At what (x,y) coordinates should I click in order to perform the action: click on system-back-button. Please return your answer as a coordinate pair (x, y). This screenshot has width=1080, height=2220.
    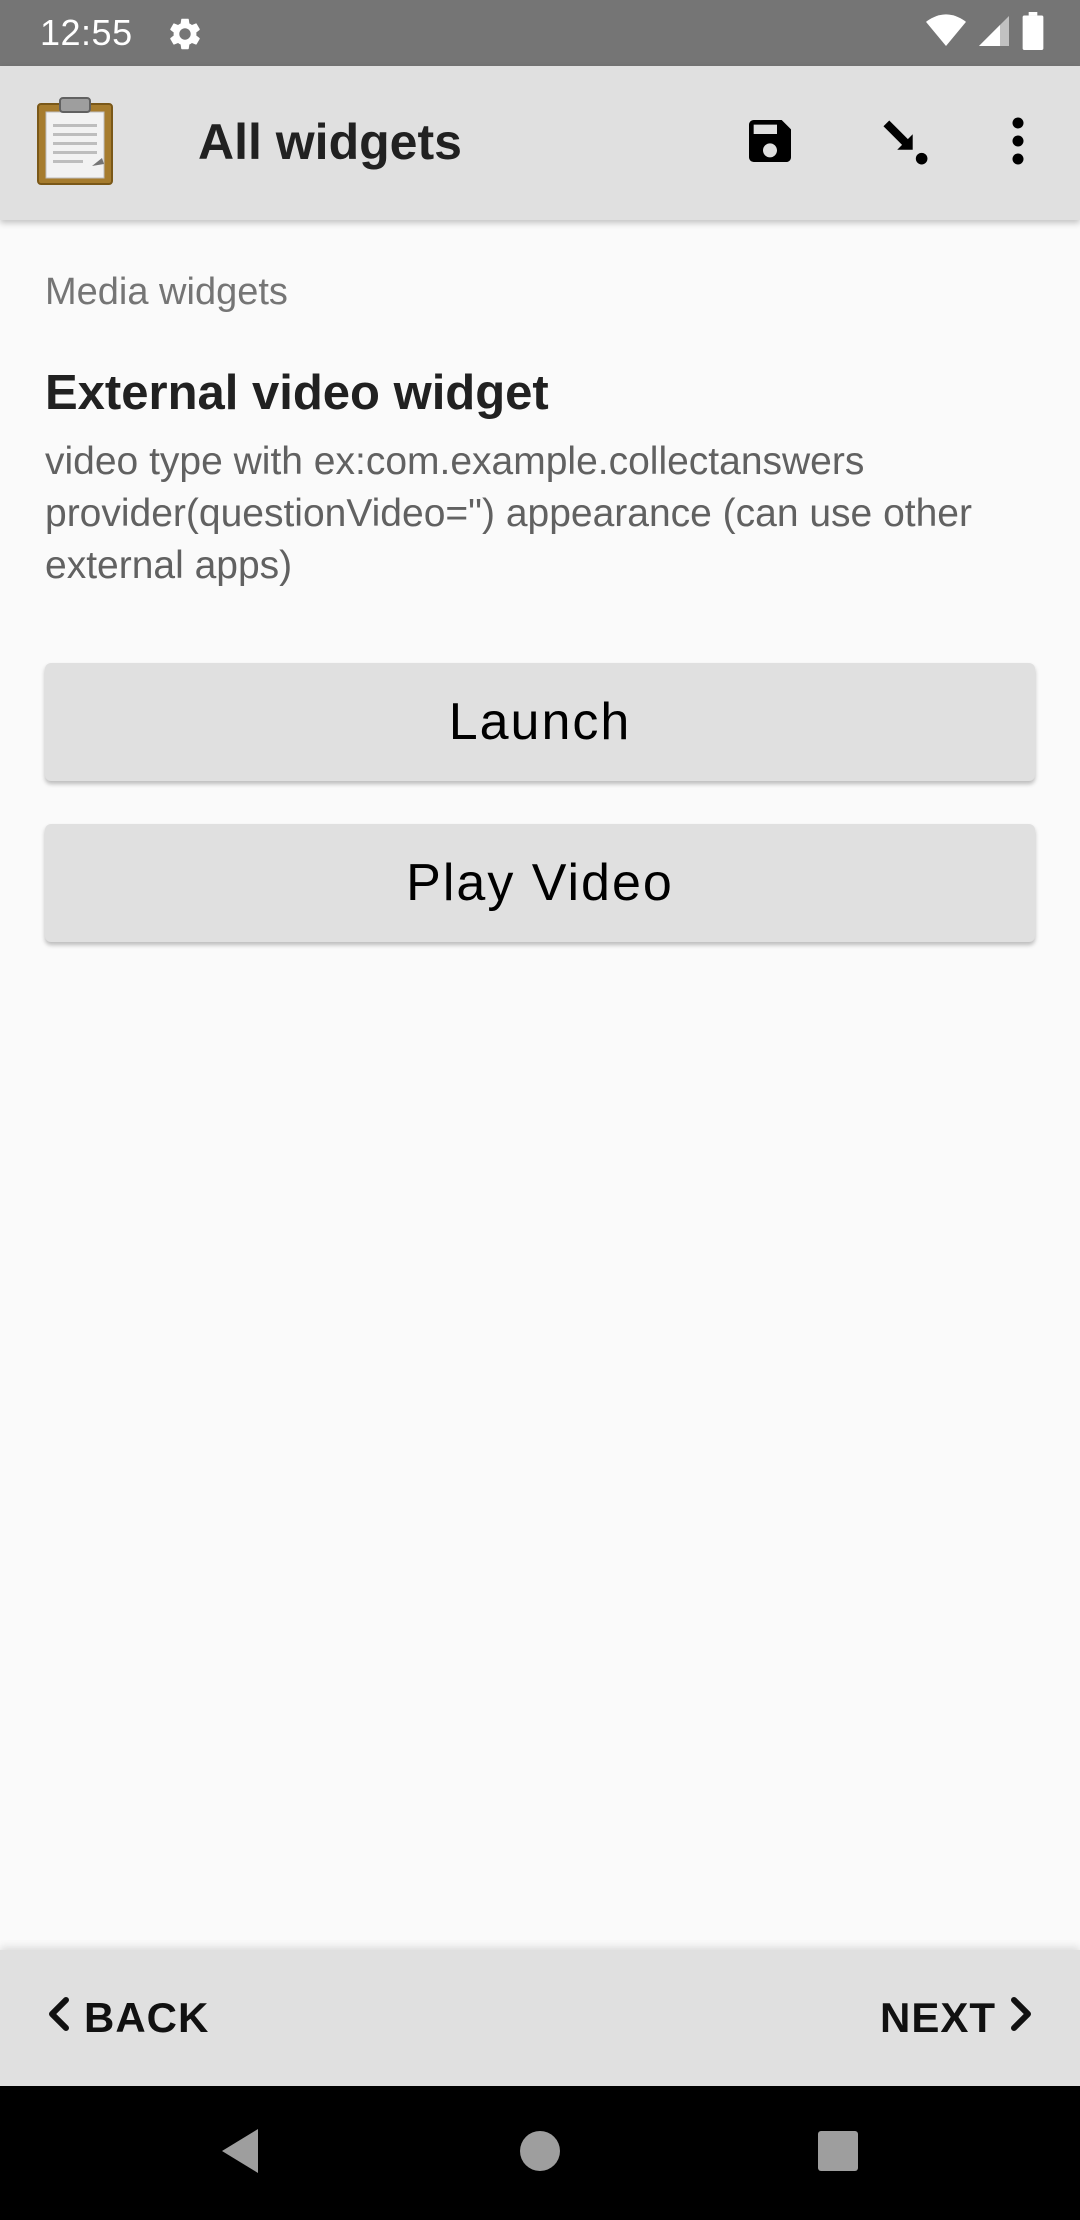
    Looking at the image, I should click on (240, 2153).